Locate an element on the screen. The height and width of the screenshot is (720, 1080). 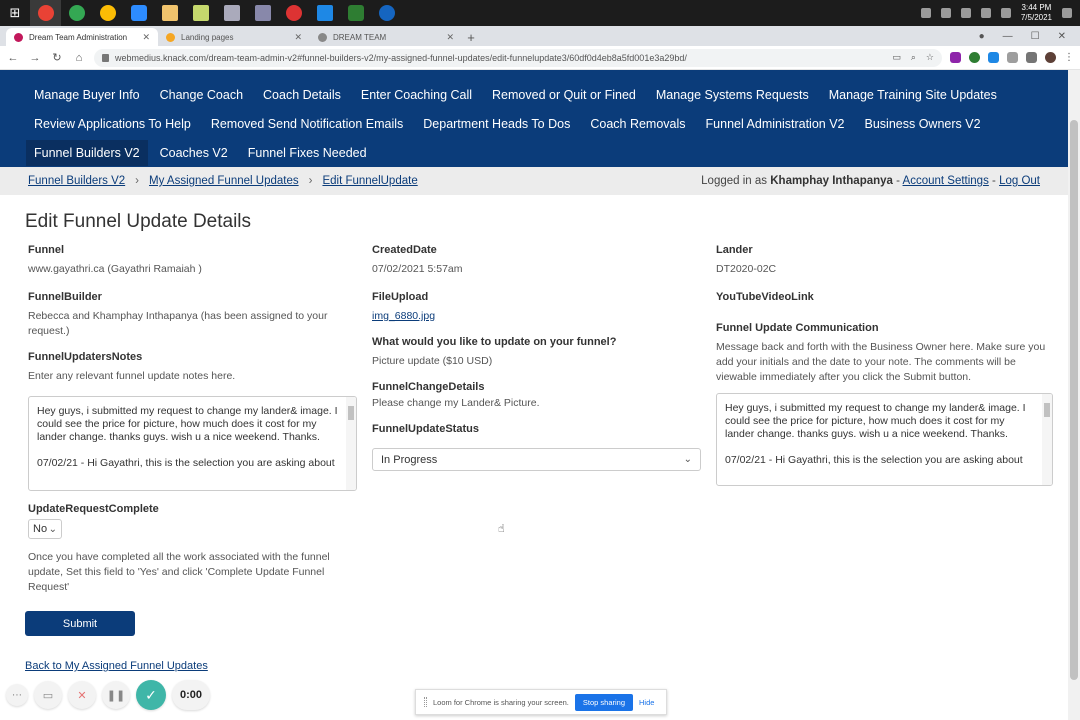
nav-business-owners: Business Owners V2 is located at coordinates (923, 124).